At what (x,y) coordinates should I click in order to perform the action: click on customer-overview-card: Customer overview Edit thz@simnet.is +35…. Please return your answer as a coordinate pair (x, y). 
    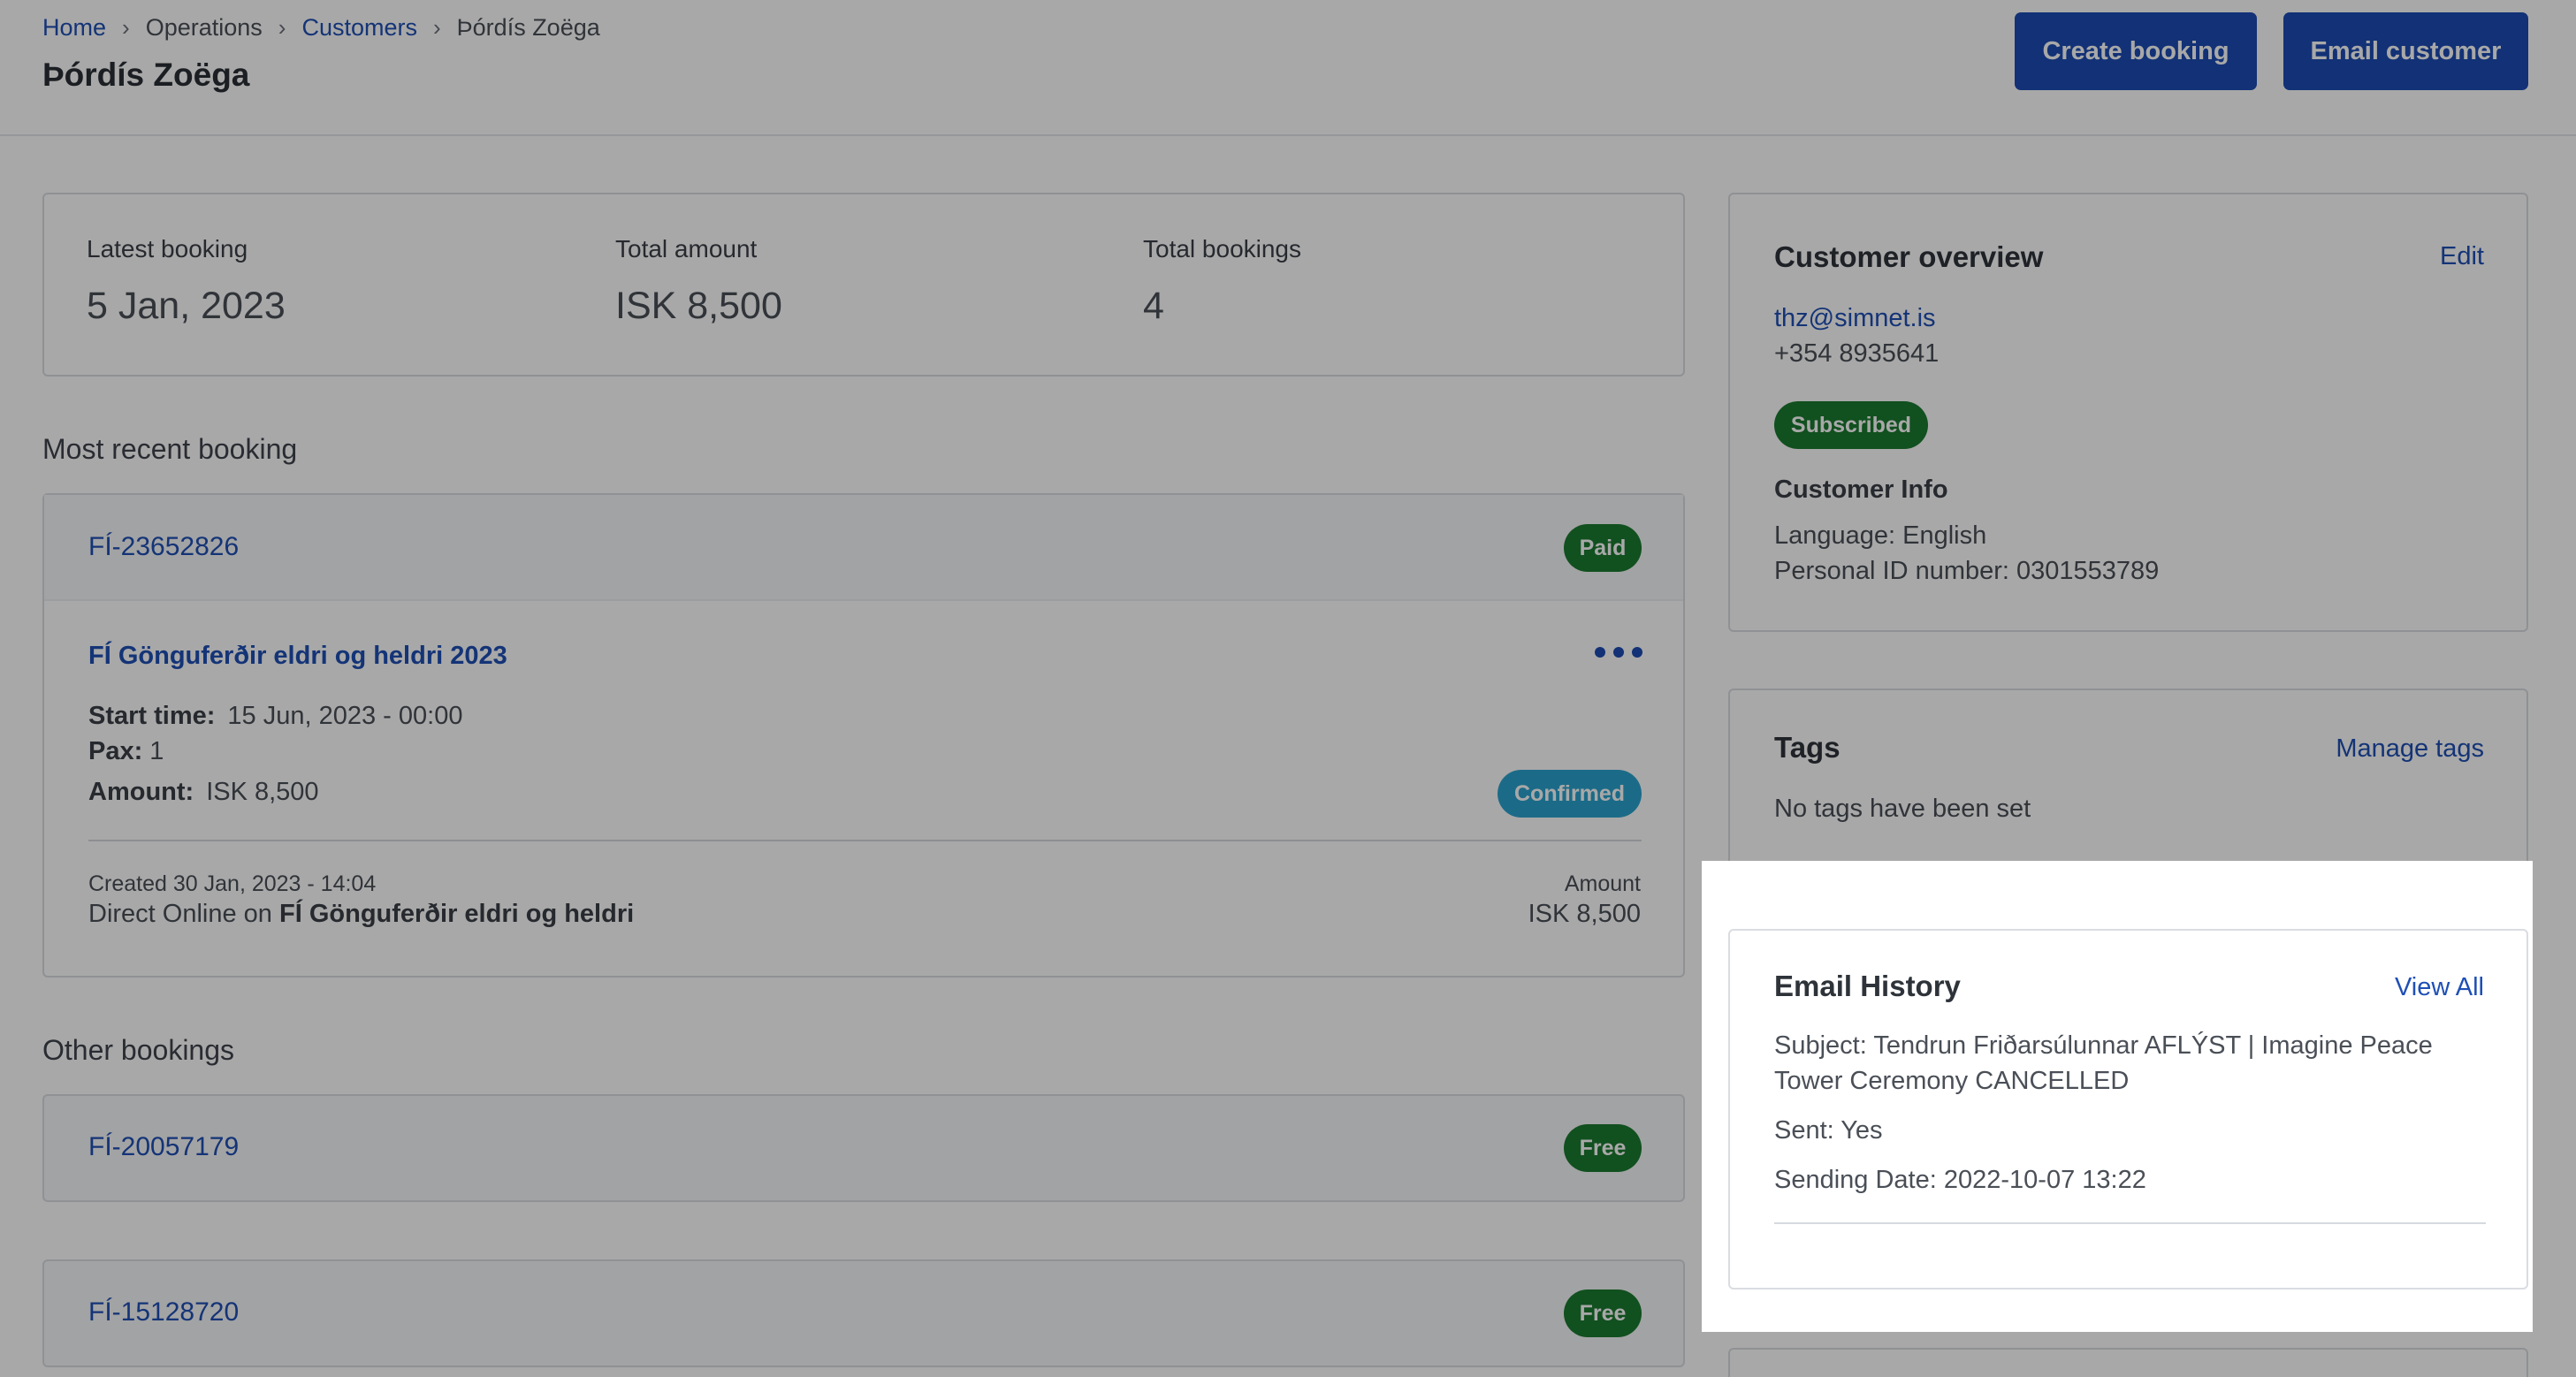
    Looking at the image, I should click on (2128, 412).